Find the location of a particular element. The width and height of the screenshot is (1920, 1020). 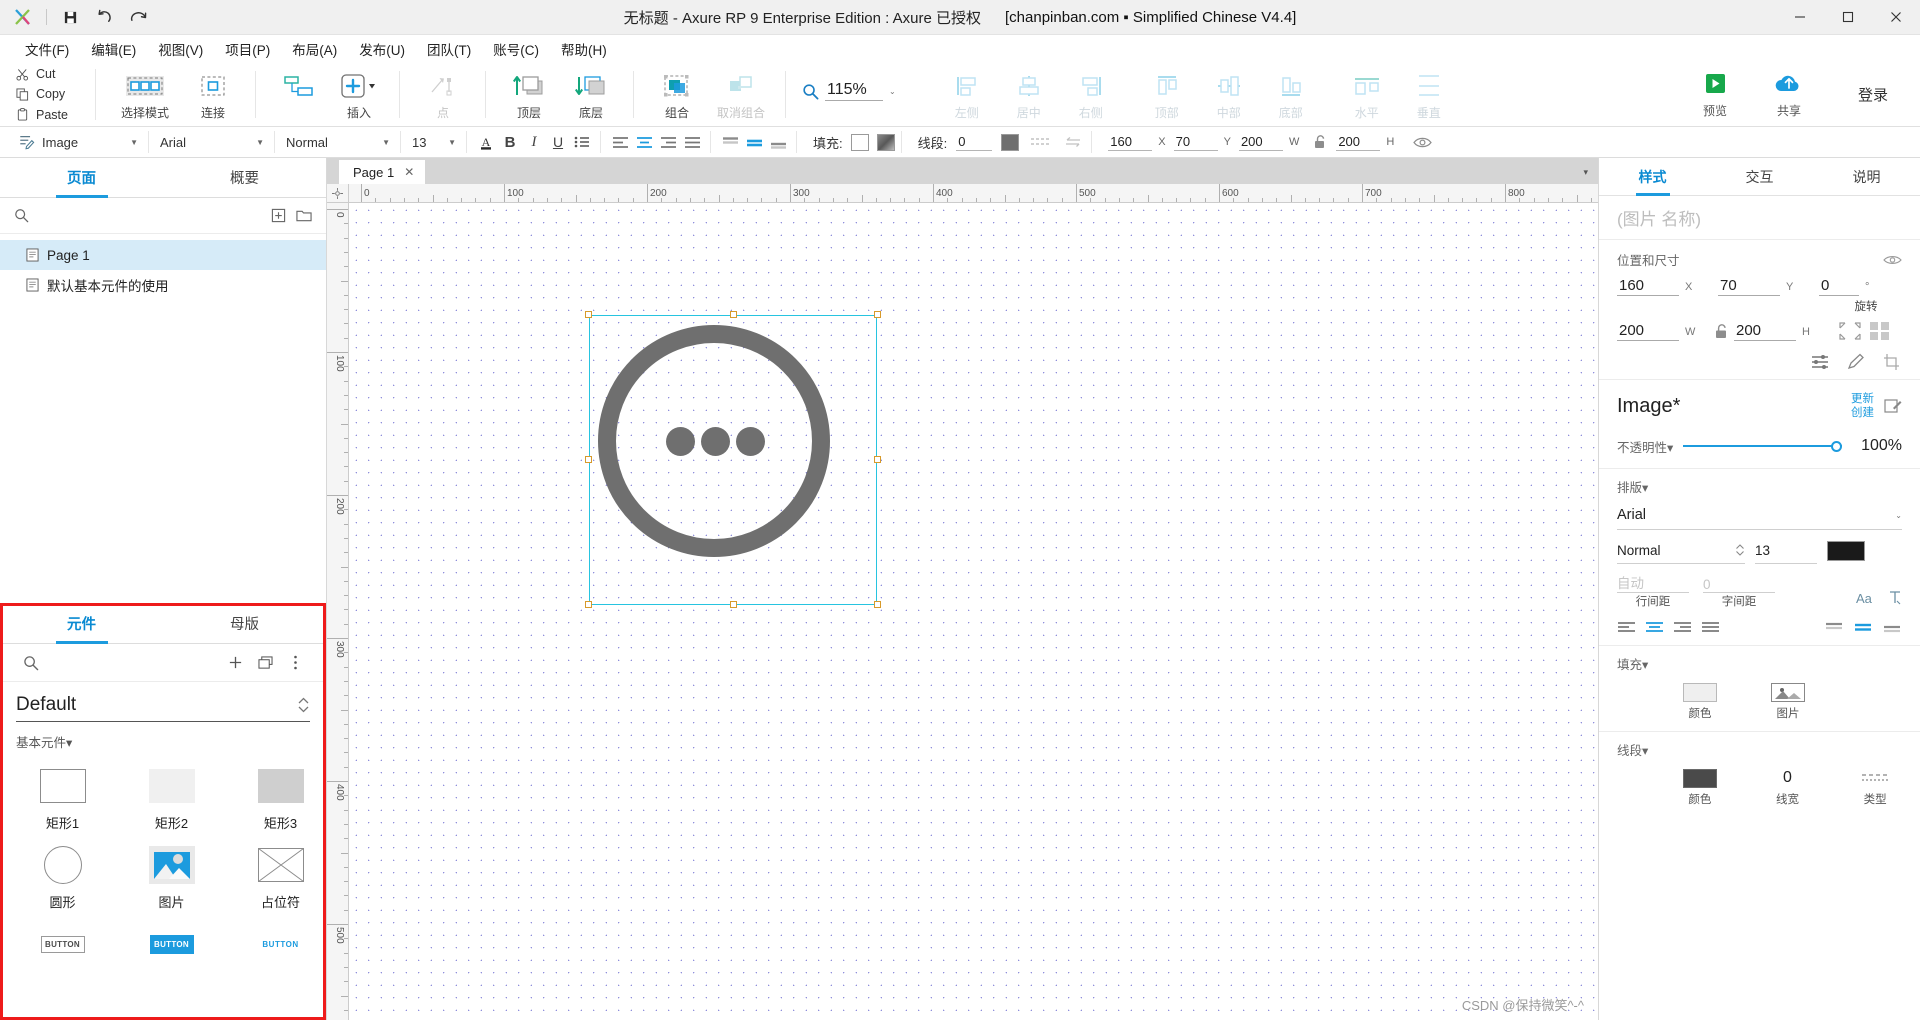

point-button: 点 is located at coordinates (443, 94).